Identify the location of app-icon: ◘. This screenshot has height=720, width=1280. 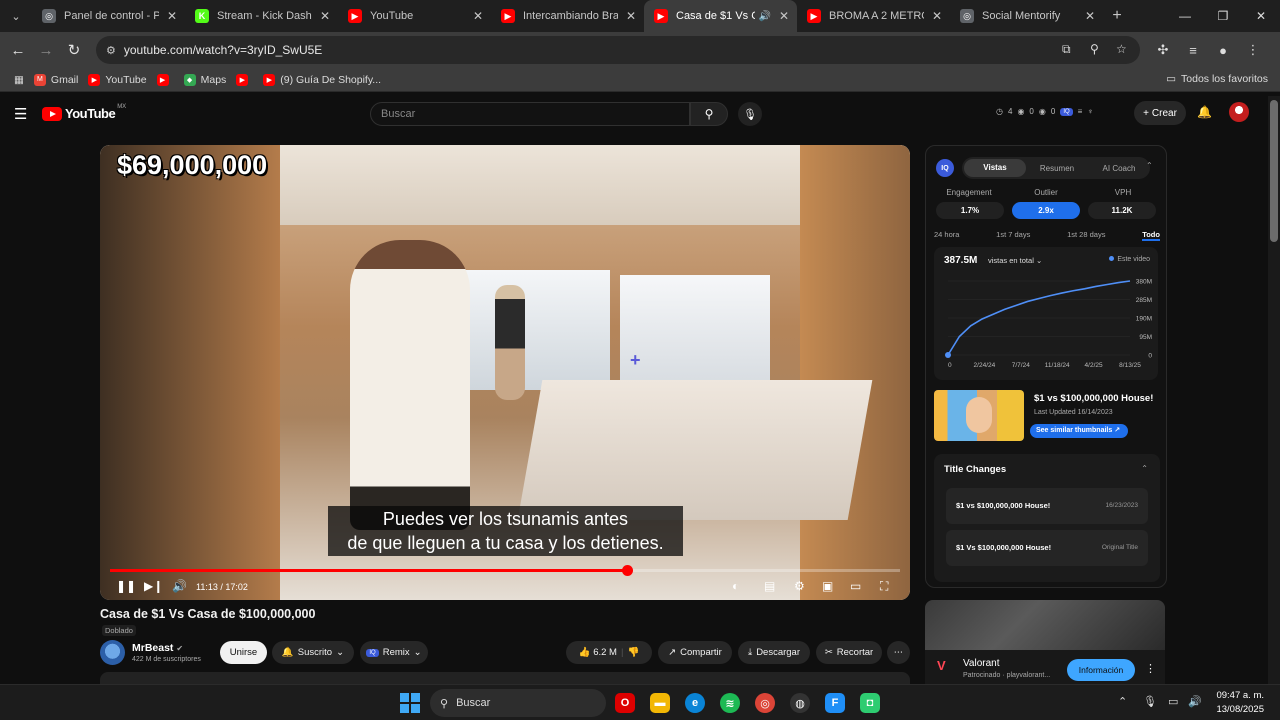
(870, 703).